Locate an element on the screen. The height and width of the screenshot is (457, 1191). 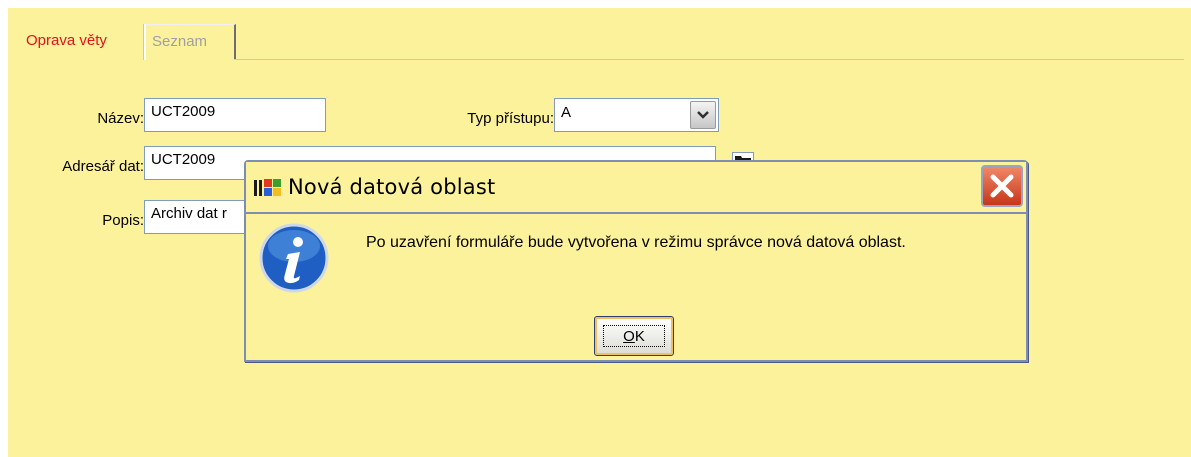
description-label: Popis: is located at coordinates (123, 220).